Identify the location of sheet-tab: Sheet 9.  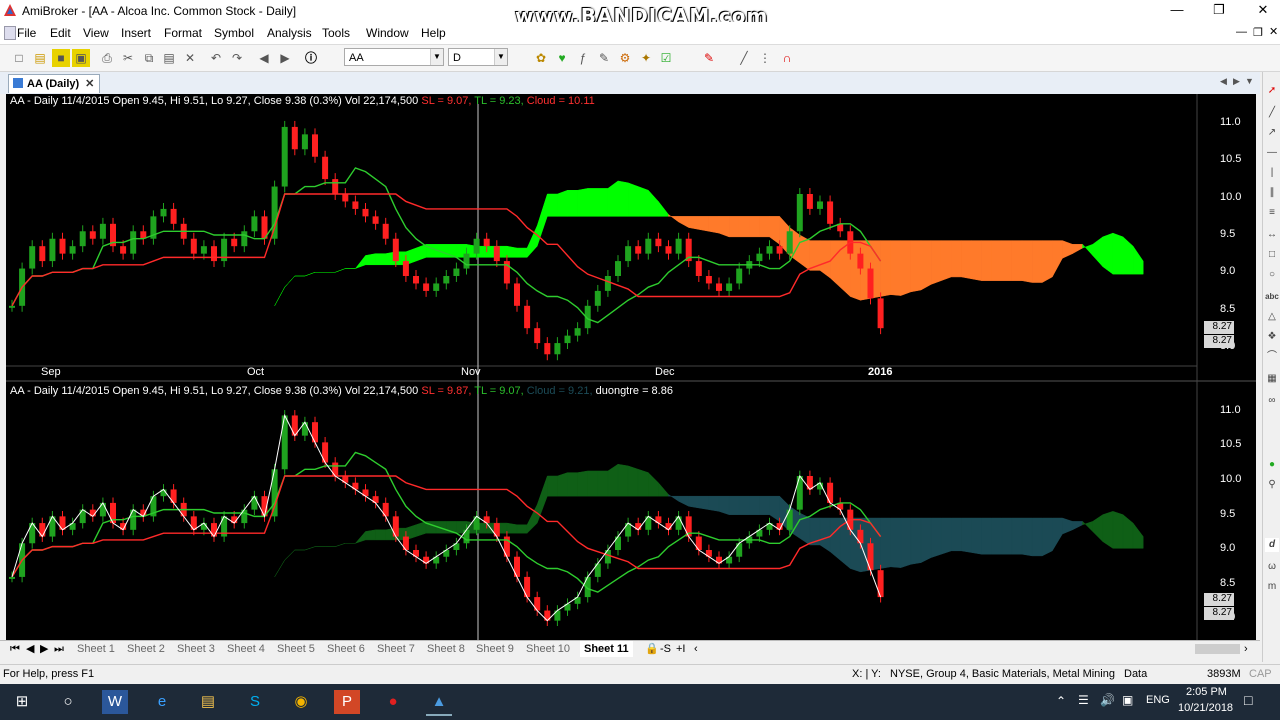
(495, 649).